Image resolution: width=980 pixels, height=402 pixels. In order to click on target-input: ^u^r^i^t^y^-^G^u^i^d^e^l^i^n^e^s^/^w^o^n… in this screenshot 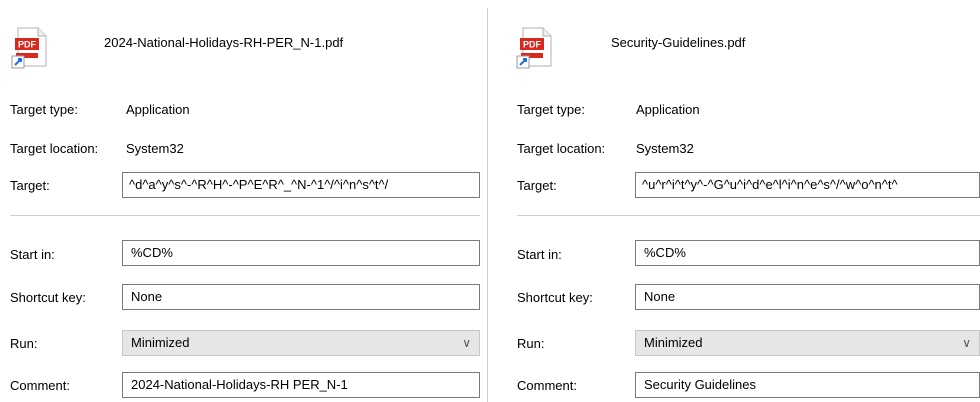, I will do `click(807, 185)`.